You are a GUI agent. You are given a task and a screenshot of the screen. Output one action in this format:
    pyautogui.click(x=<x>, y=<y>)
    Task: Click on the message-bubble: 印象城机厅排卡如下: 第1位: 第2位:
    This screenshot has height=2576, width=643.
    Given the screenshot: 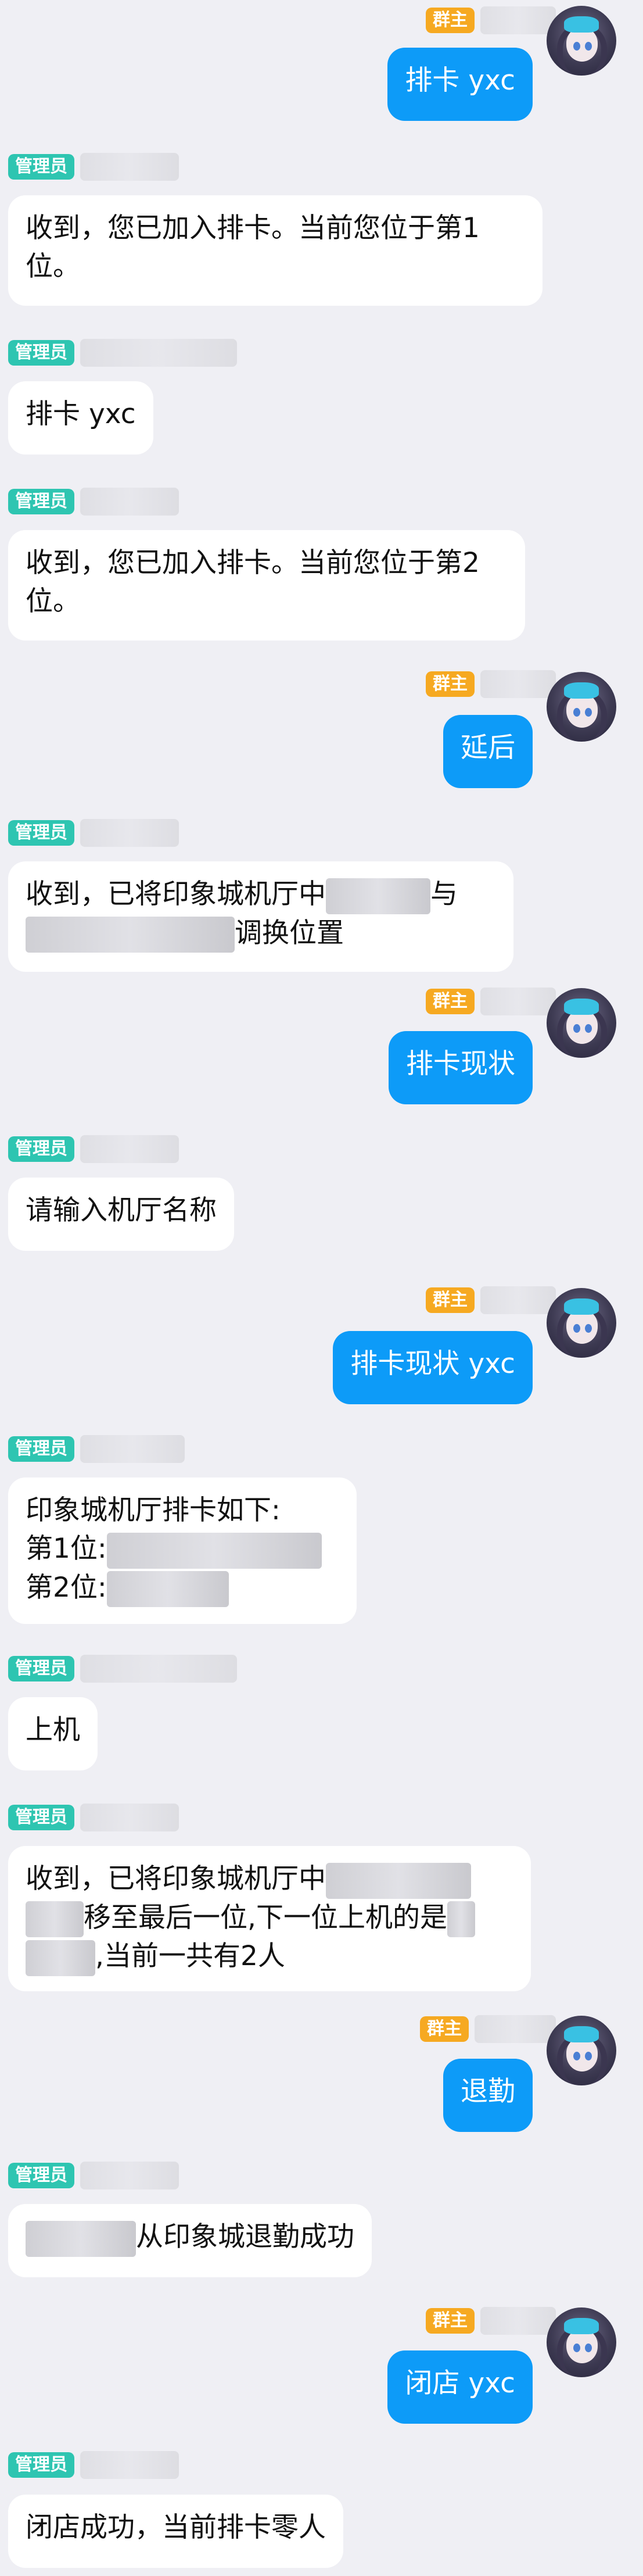 What is the action you would take?
    pyautogui.click(x=182, y=1550)
    